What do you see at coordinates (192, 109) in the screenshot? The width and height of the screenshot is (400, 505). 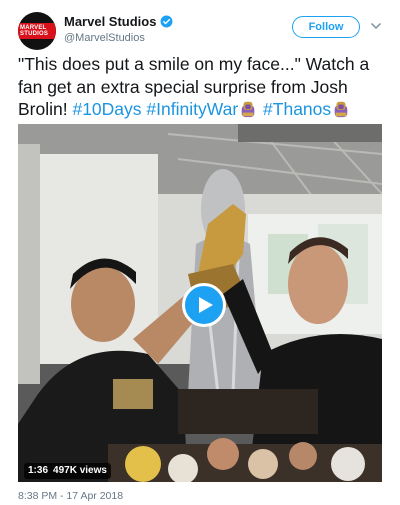 I see `hashtag-infinitywar: #InfinityWar` at bounding box center [192, 109].